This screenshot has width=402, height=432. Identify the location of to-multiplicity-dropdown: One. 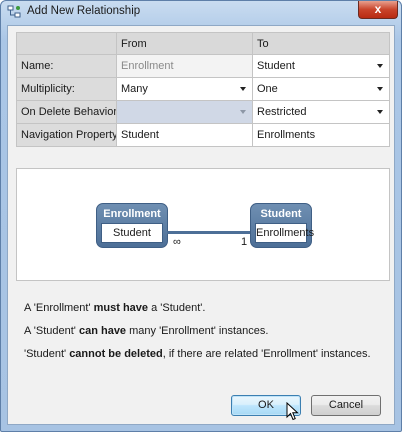
(321, 89).